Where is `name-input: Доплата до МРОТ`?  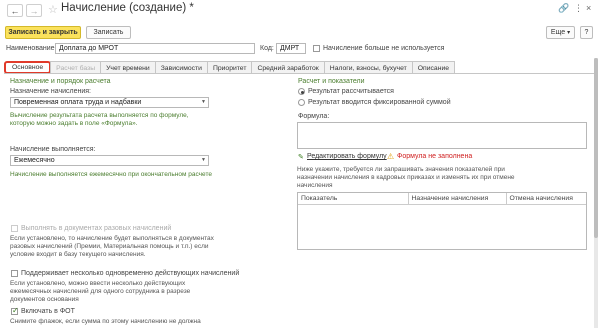
name-input: Доплата до МРОТ is located at coordinates (155, 48).